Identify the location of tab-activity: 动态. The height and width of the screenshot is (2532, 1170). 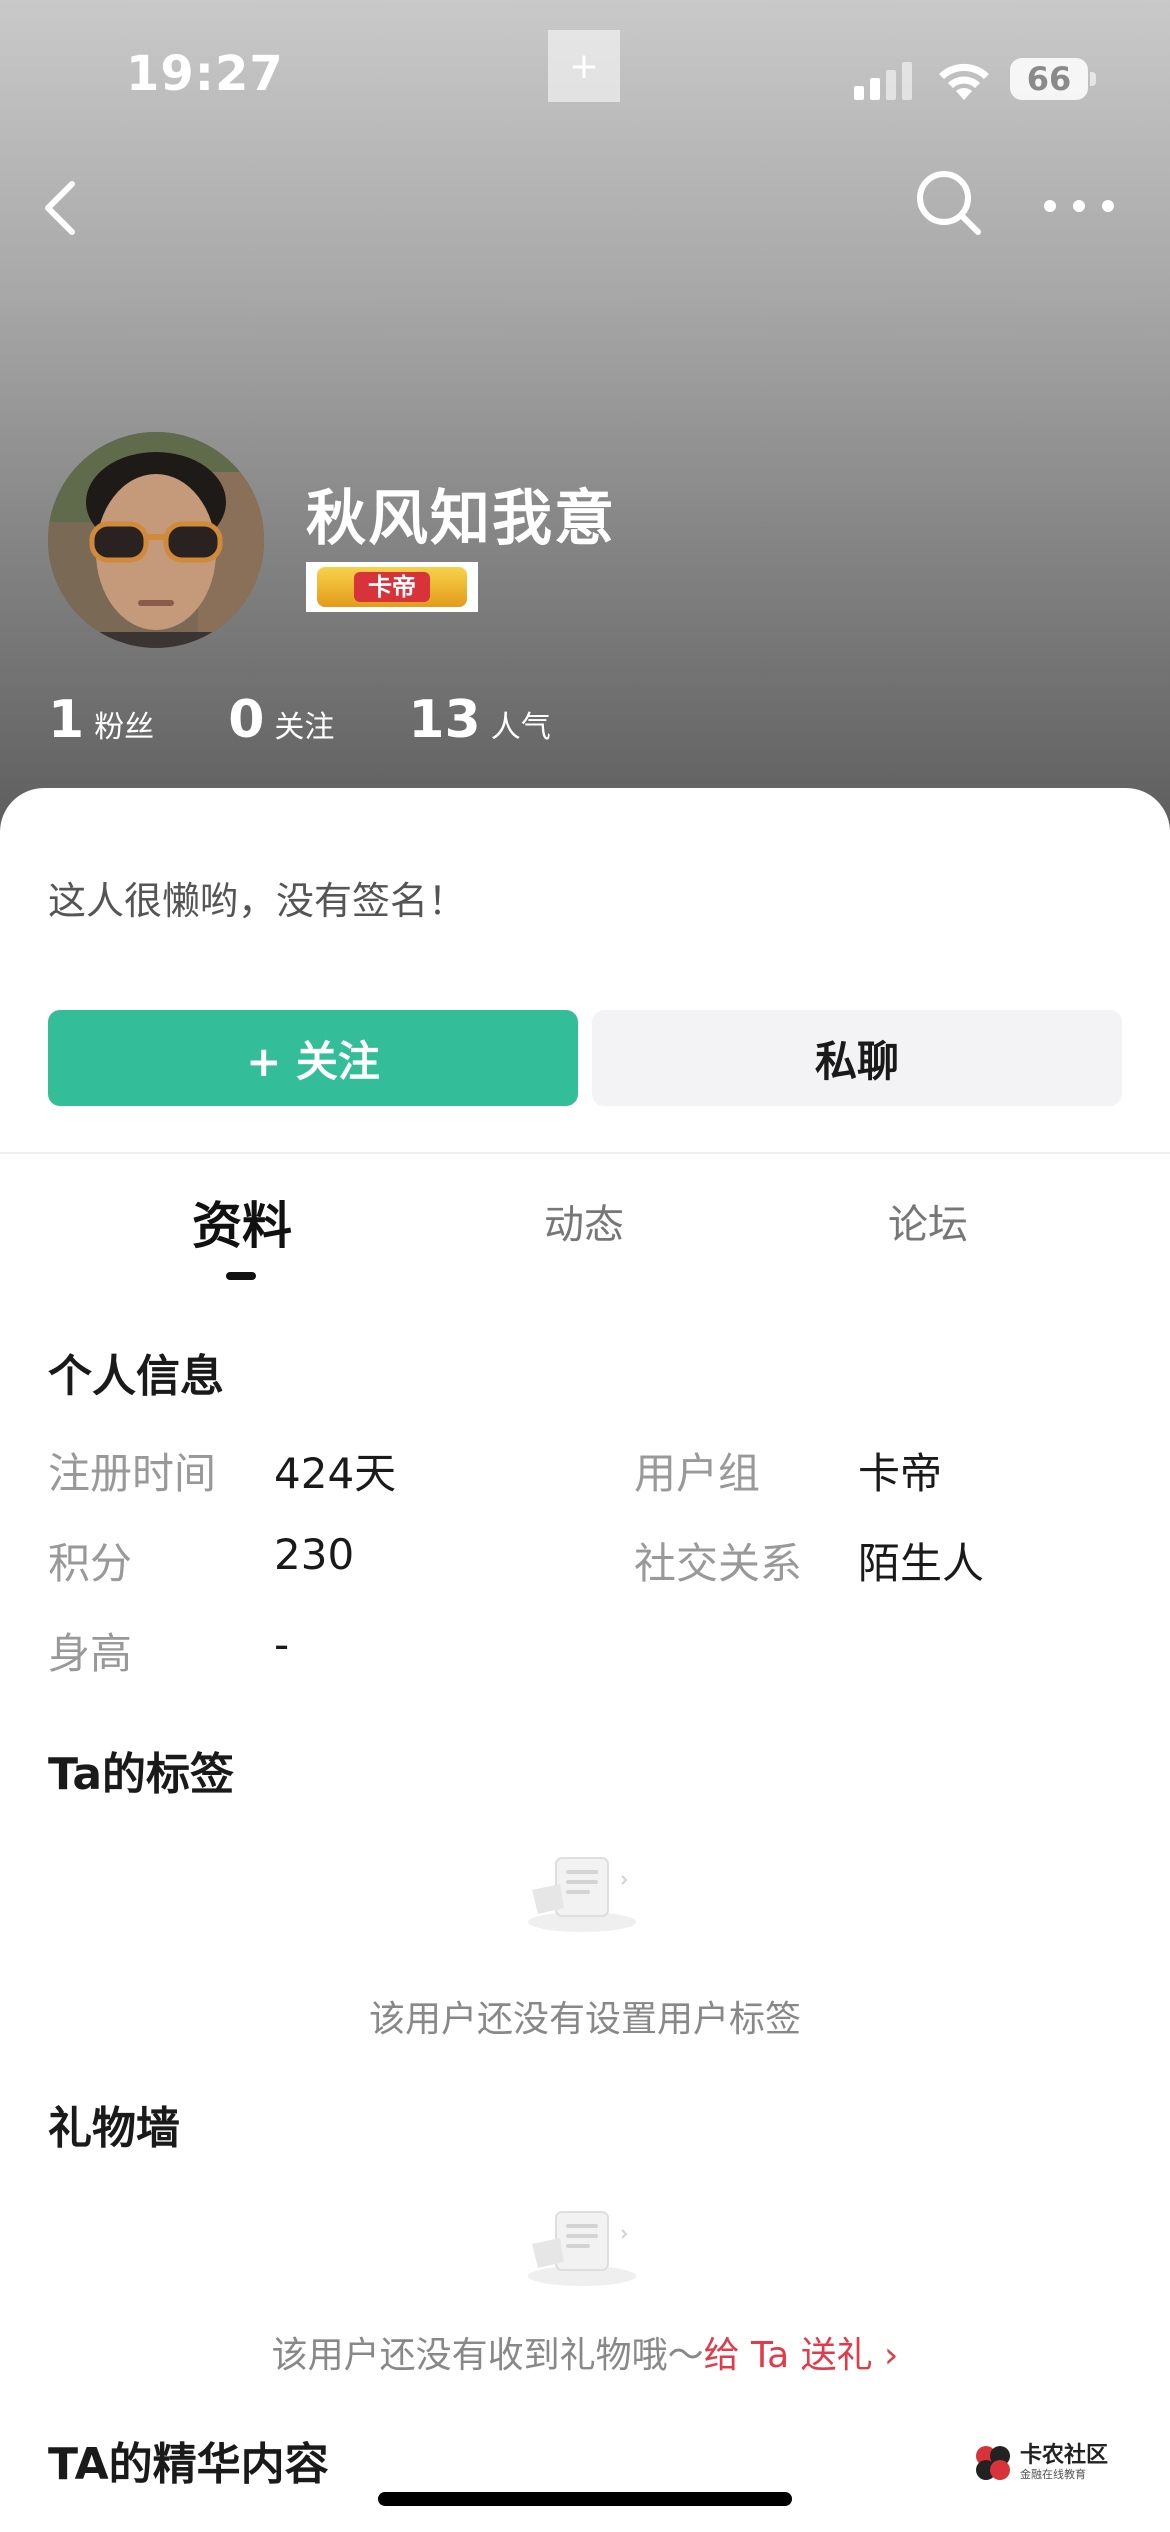
(584, 1221).